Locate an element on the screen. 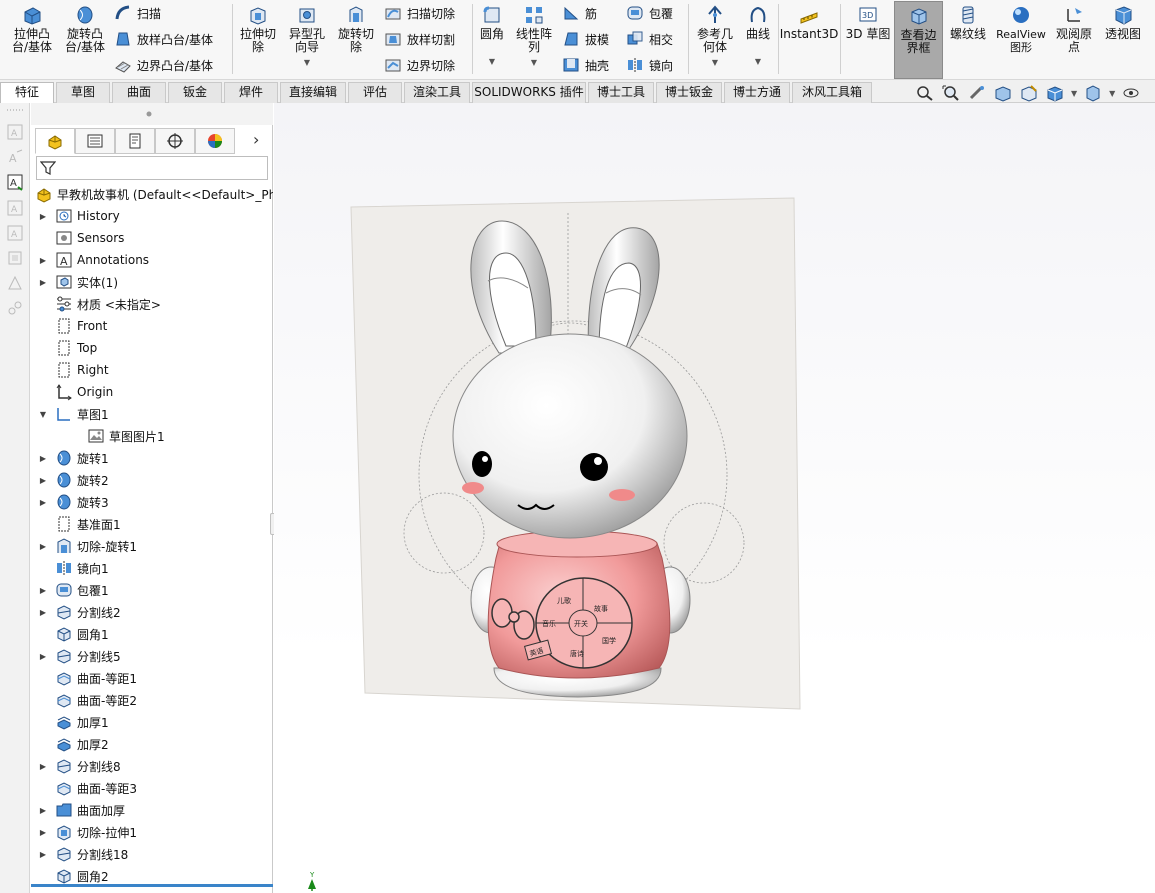 The height and width of the screenshot is (893, 1155). previous-view-icon is located at coordinates (977, 93).